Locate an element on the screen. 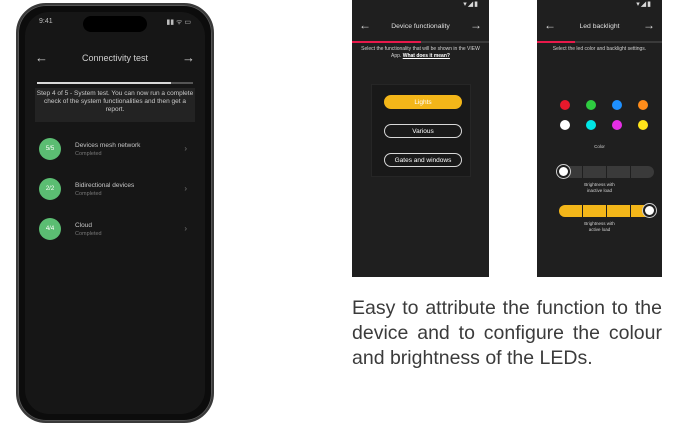  phone-header: ← Connectivity test → is located at coordinates (115, 58).